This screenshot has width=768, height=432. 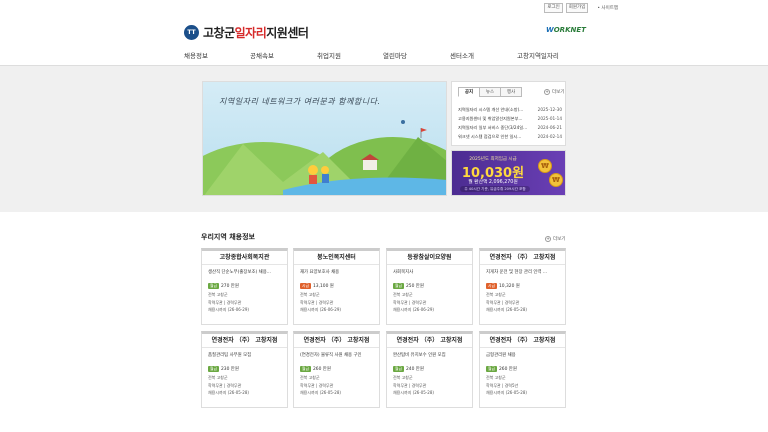 I want to click on pay-amount: 270 만원, so click(x=230, y=286).